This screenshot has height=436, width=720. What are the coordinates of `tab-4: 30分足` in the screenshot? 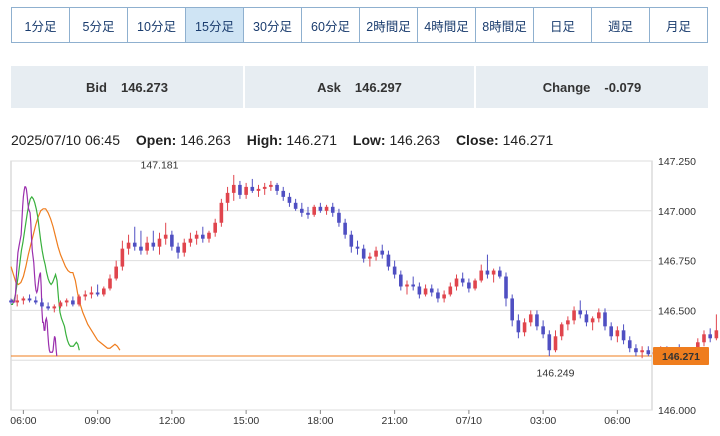 It's located at (273, 25).